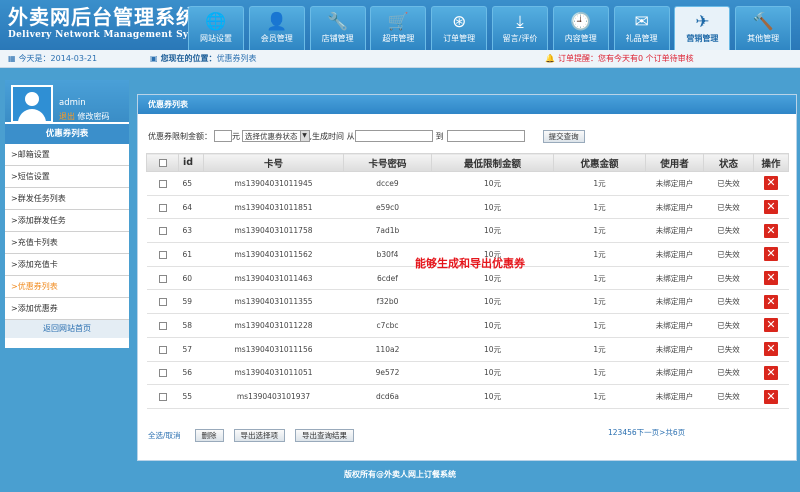 This screenshot has height=492, width=800. Describe the element at coordinates (203, 58) in the screenshot. I see `breadcrumb: ▣ 您现在的位置：优惠券列表` at that location.